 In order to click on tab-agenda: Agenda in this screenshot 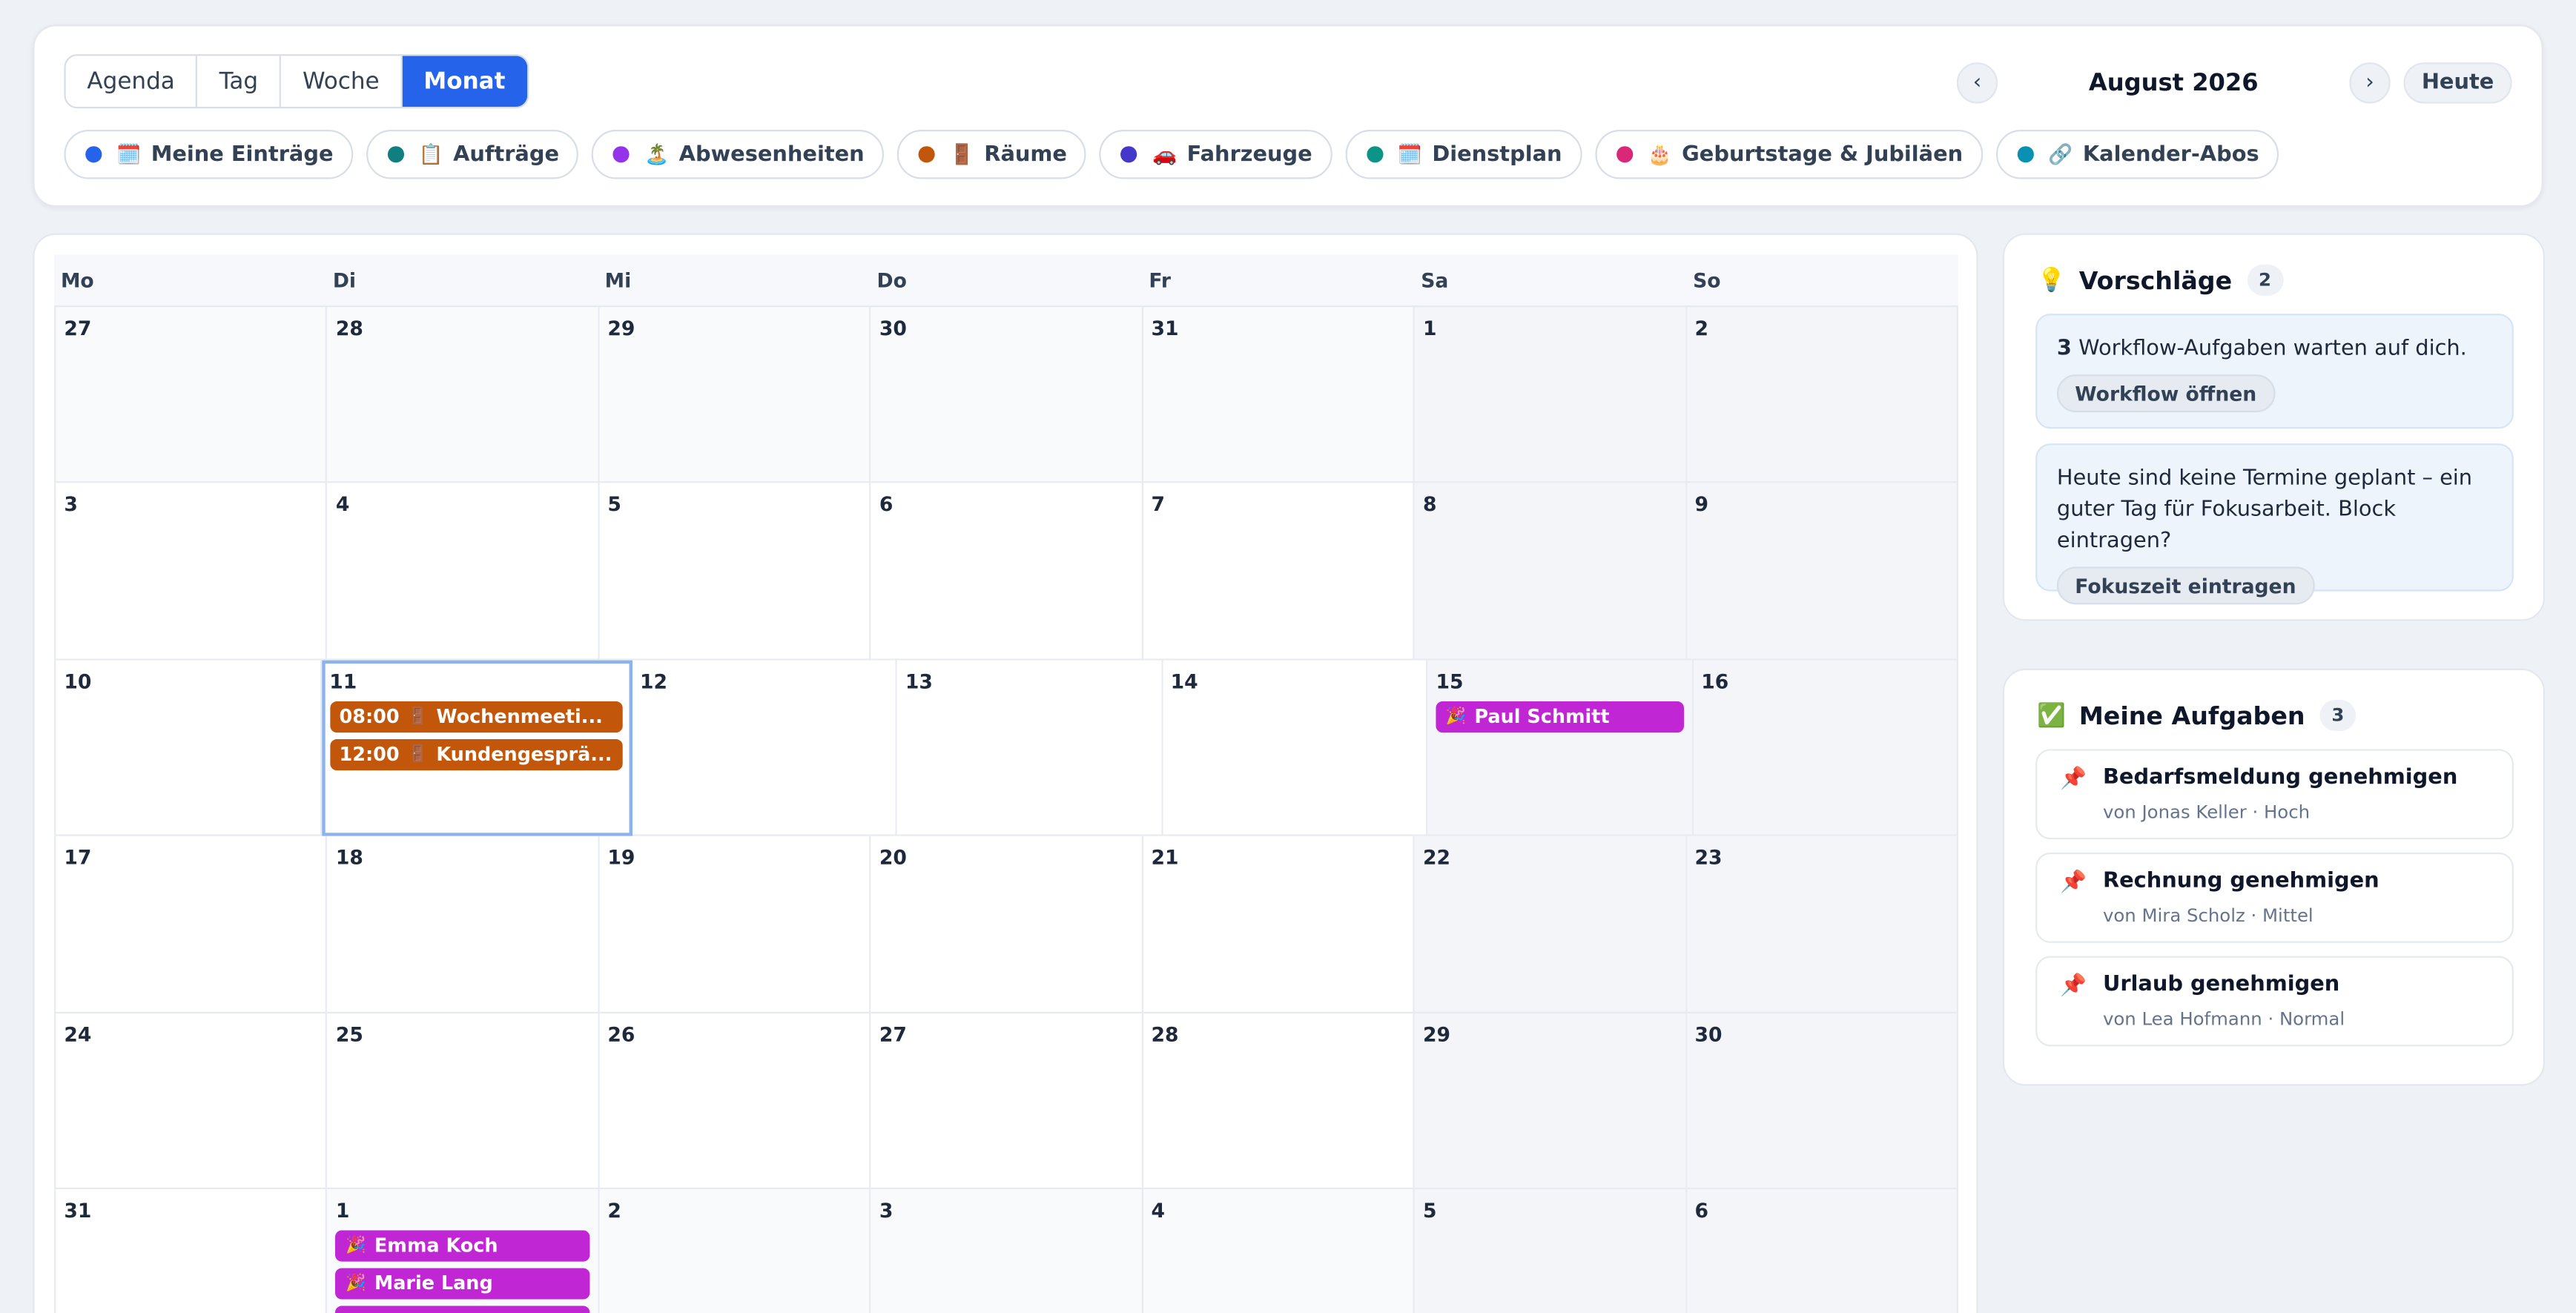, I will do `click(132, 82)`.